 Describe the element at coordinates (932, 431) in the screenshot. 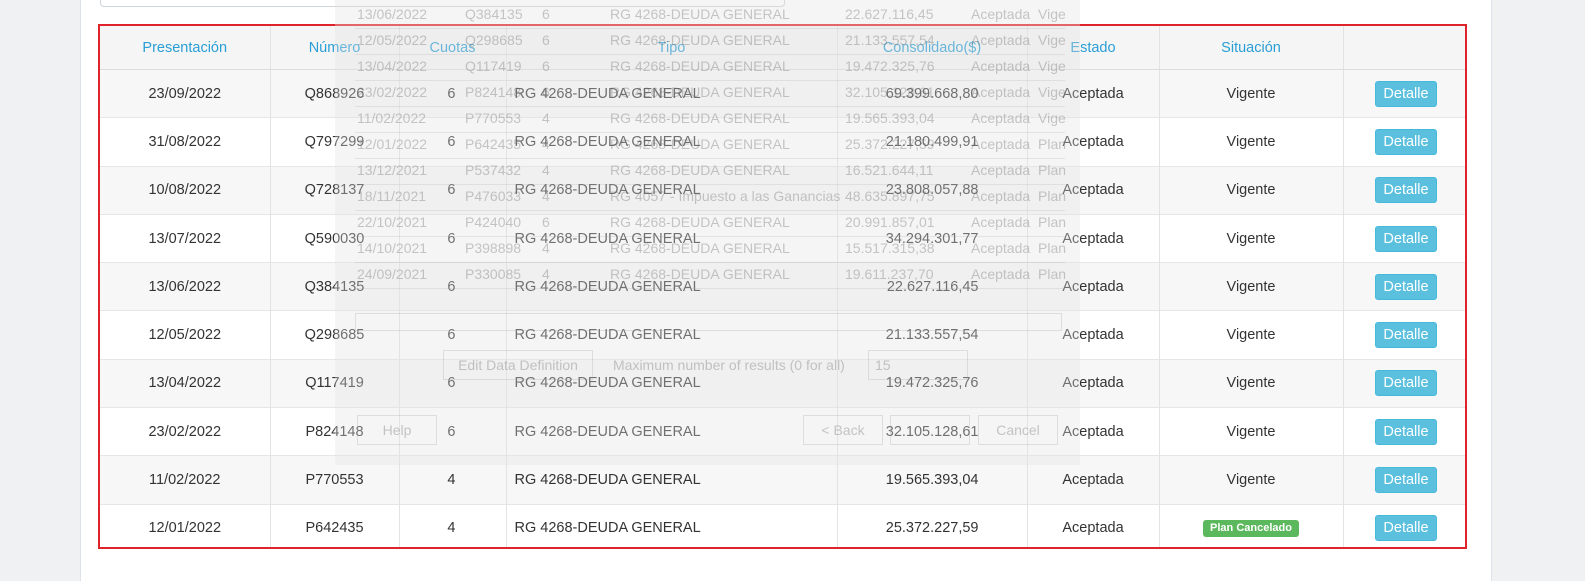

I see `cell-consolidado: 32.105.128,61` at that location.